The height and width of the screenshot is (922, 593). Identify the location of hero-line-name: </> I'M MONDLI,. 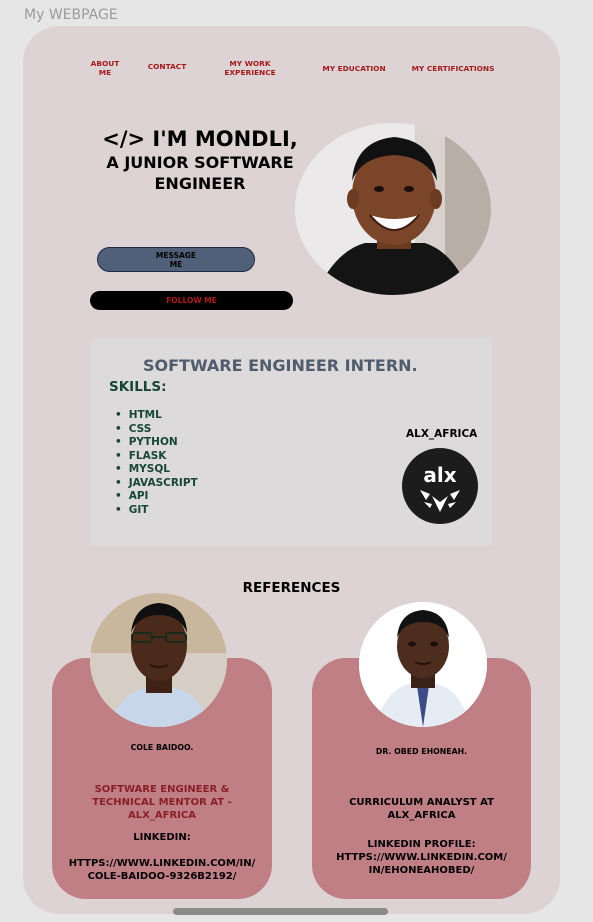
(200, 139).